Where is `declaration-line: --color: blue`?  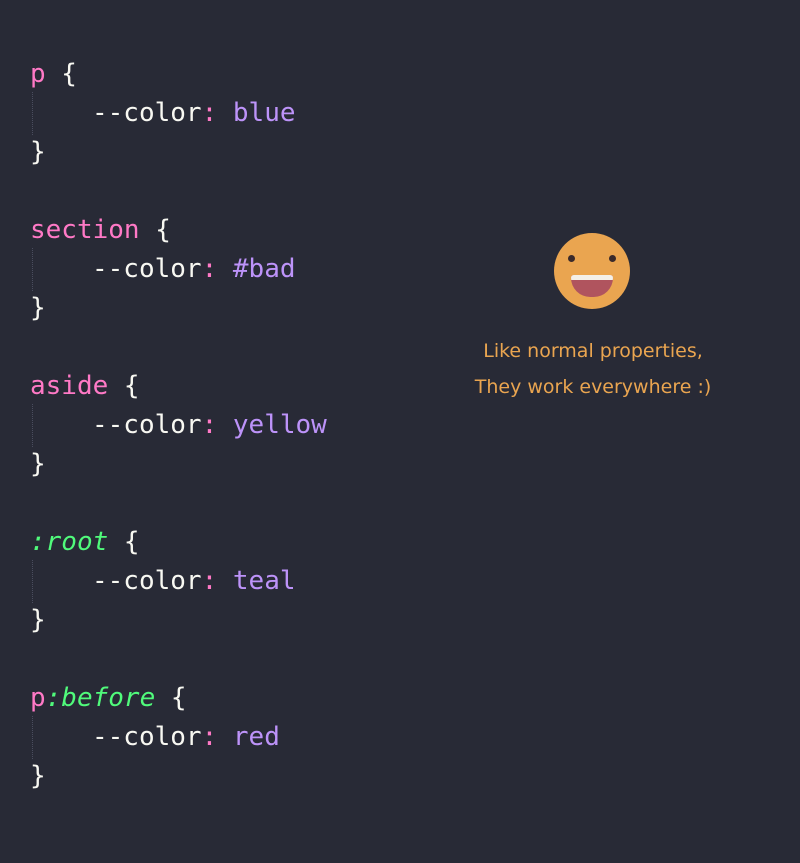 declaration-line: --color: blue is located at coordinates (178, 113).